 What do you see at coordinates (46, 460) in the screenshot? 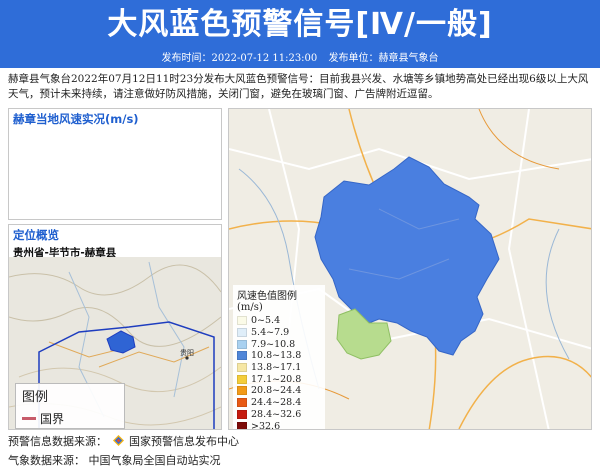
I see `weather-source-label: 气象数据来源：` at bounding box center [46, 460].